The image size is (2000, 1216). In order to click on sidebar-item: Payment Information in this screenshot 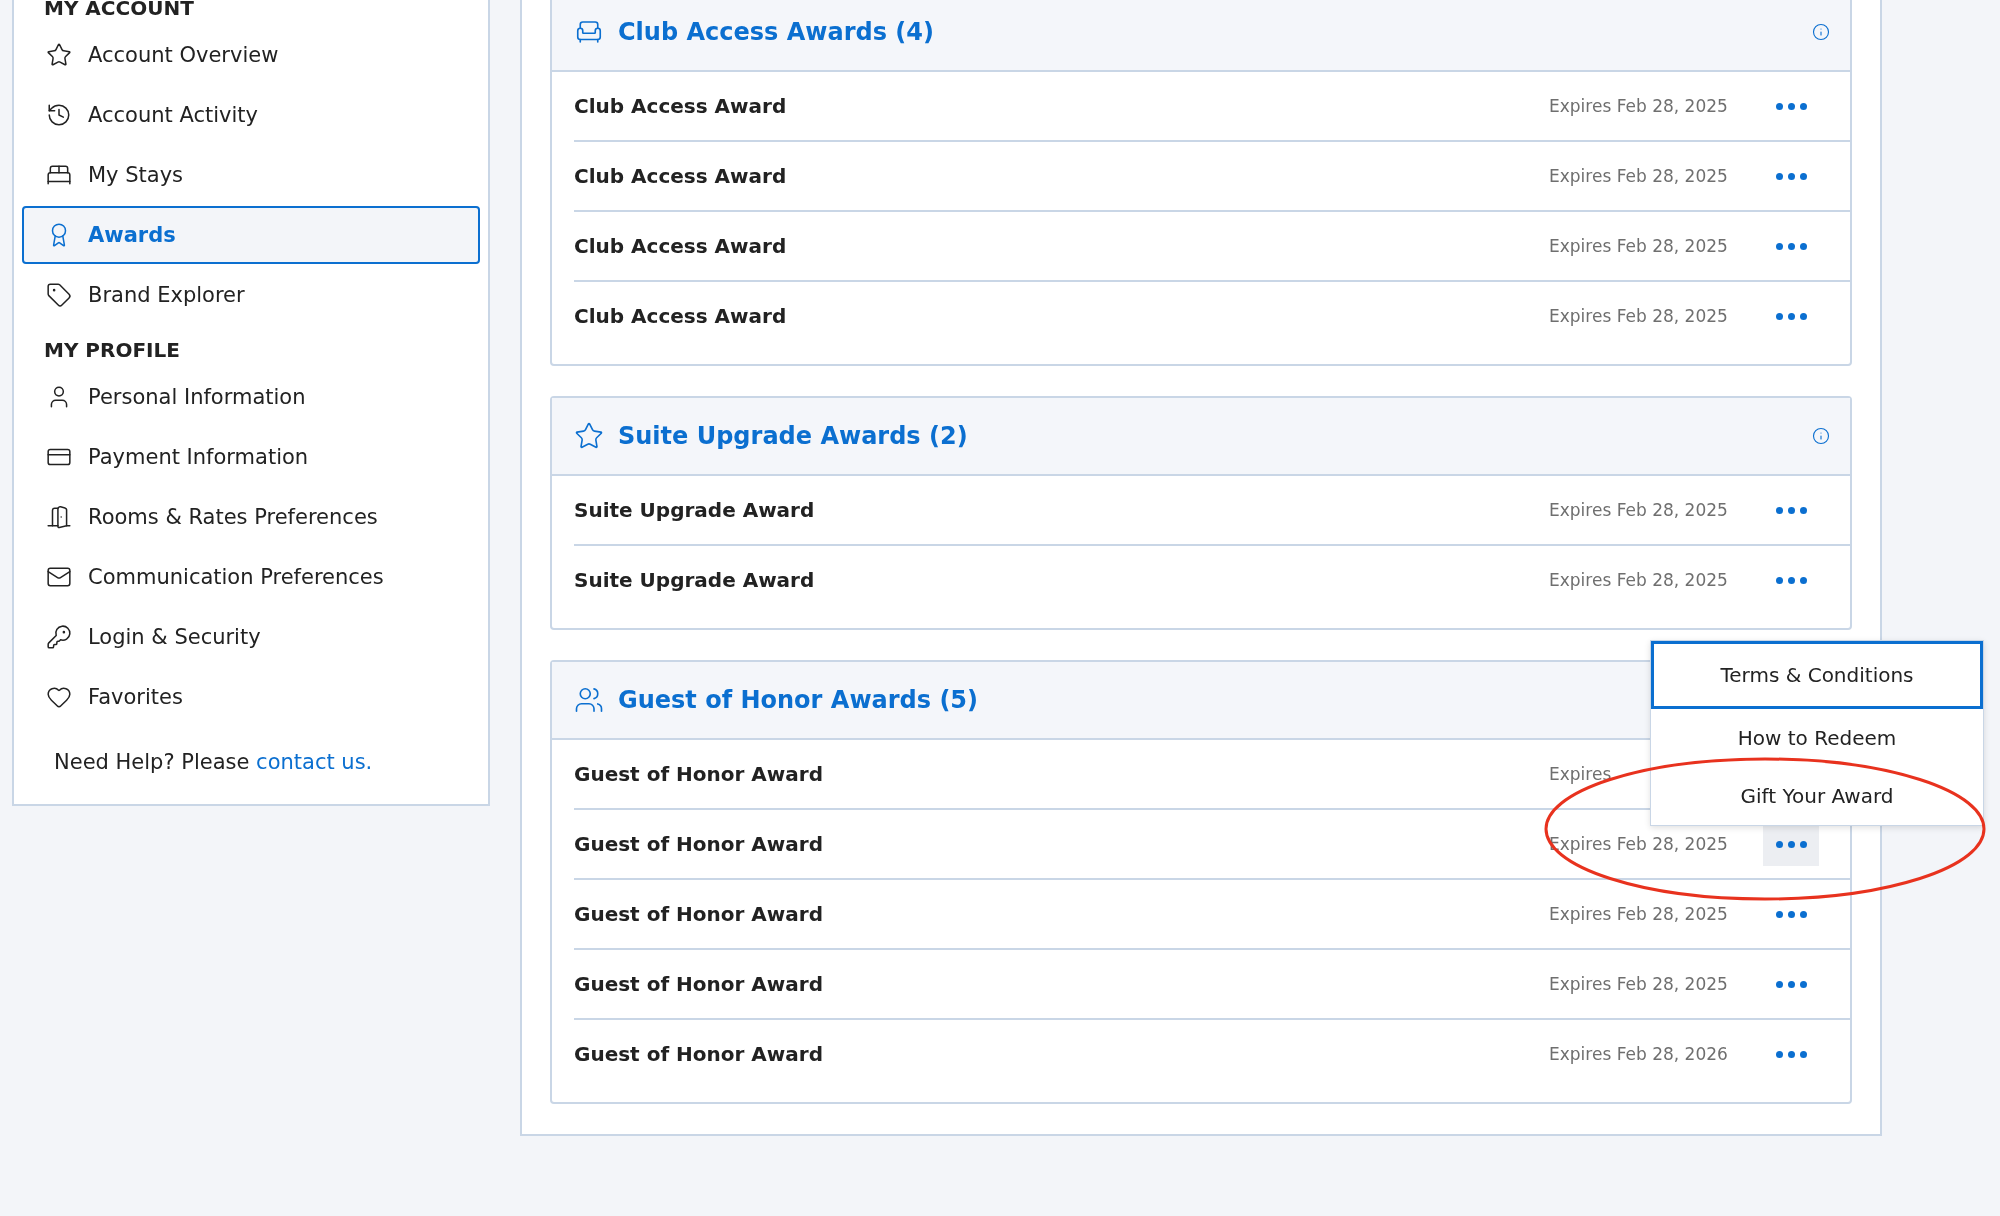, I will do `click(251, 457)`.